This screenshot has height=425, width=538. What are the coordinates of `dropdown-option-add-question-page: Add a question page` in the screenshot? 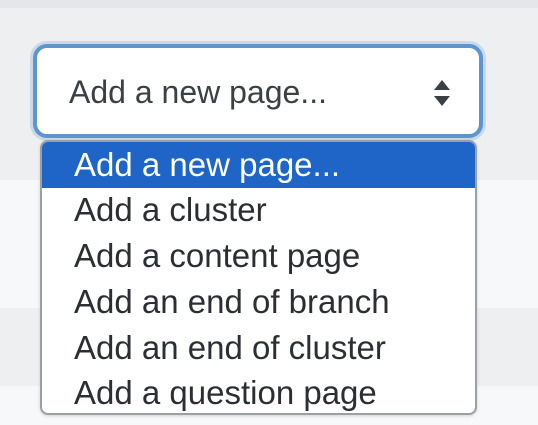 It's located at (258, 391).